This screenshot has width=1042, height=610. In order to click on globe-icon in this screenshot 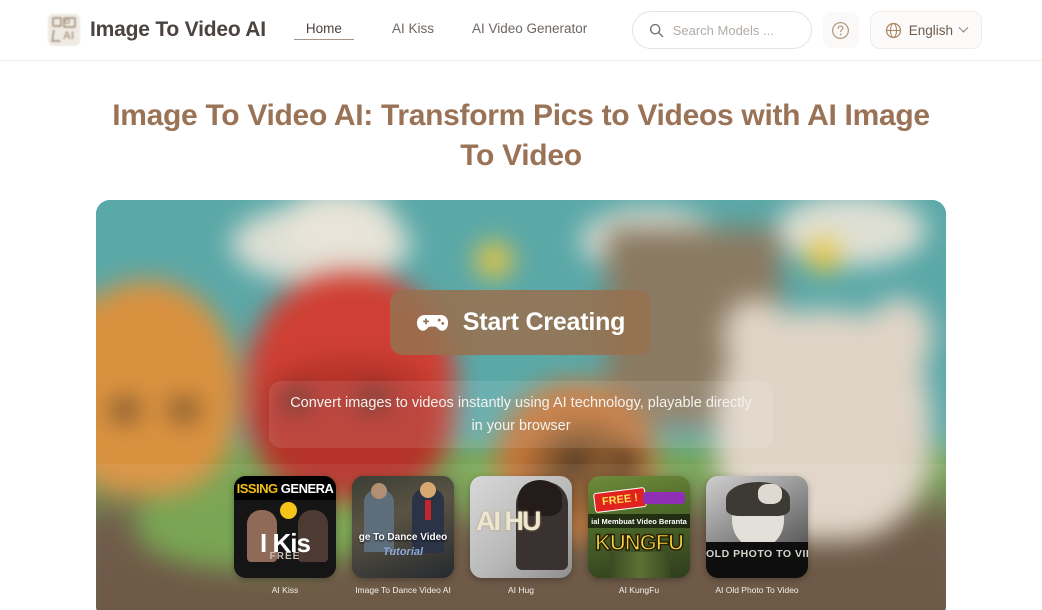, I will do `click(893, 30)`.